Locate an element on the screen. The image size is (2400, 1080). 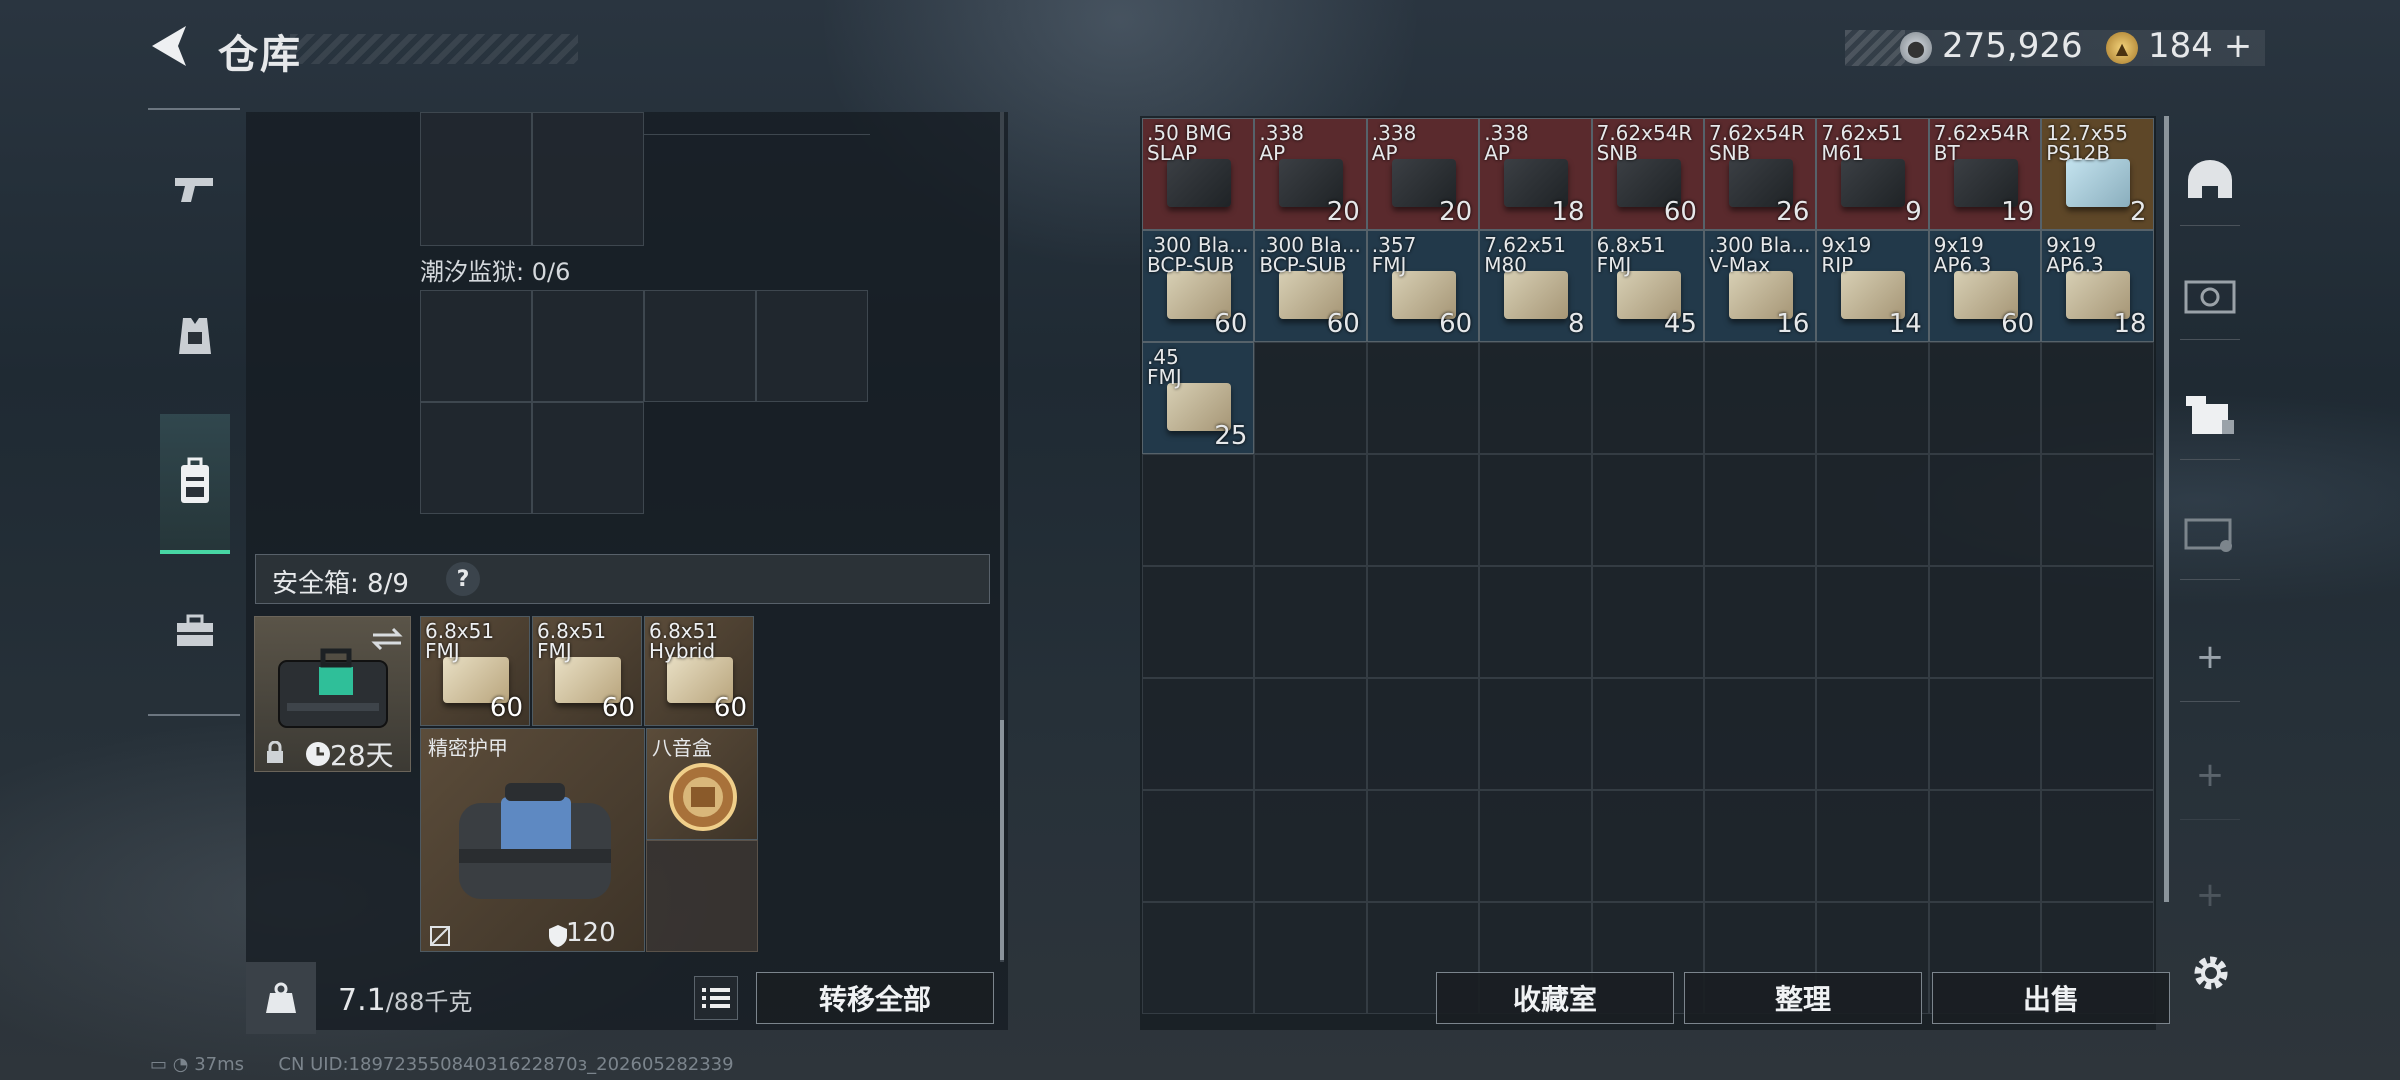
sell-button: 出售 is located at coordinates (2051, 998).